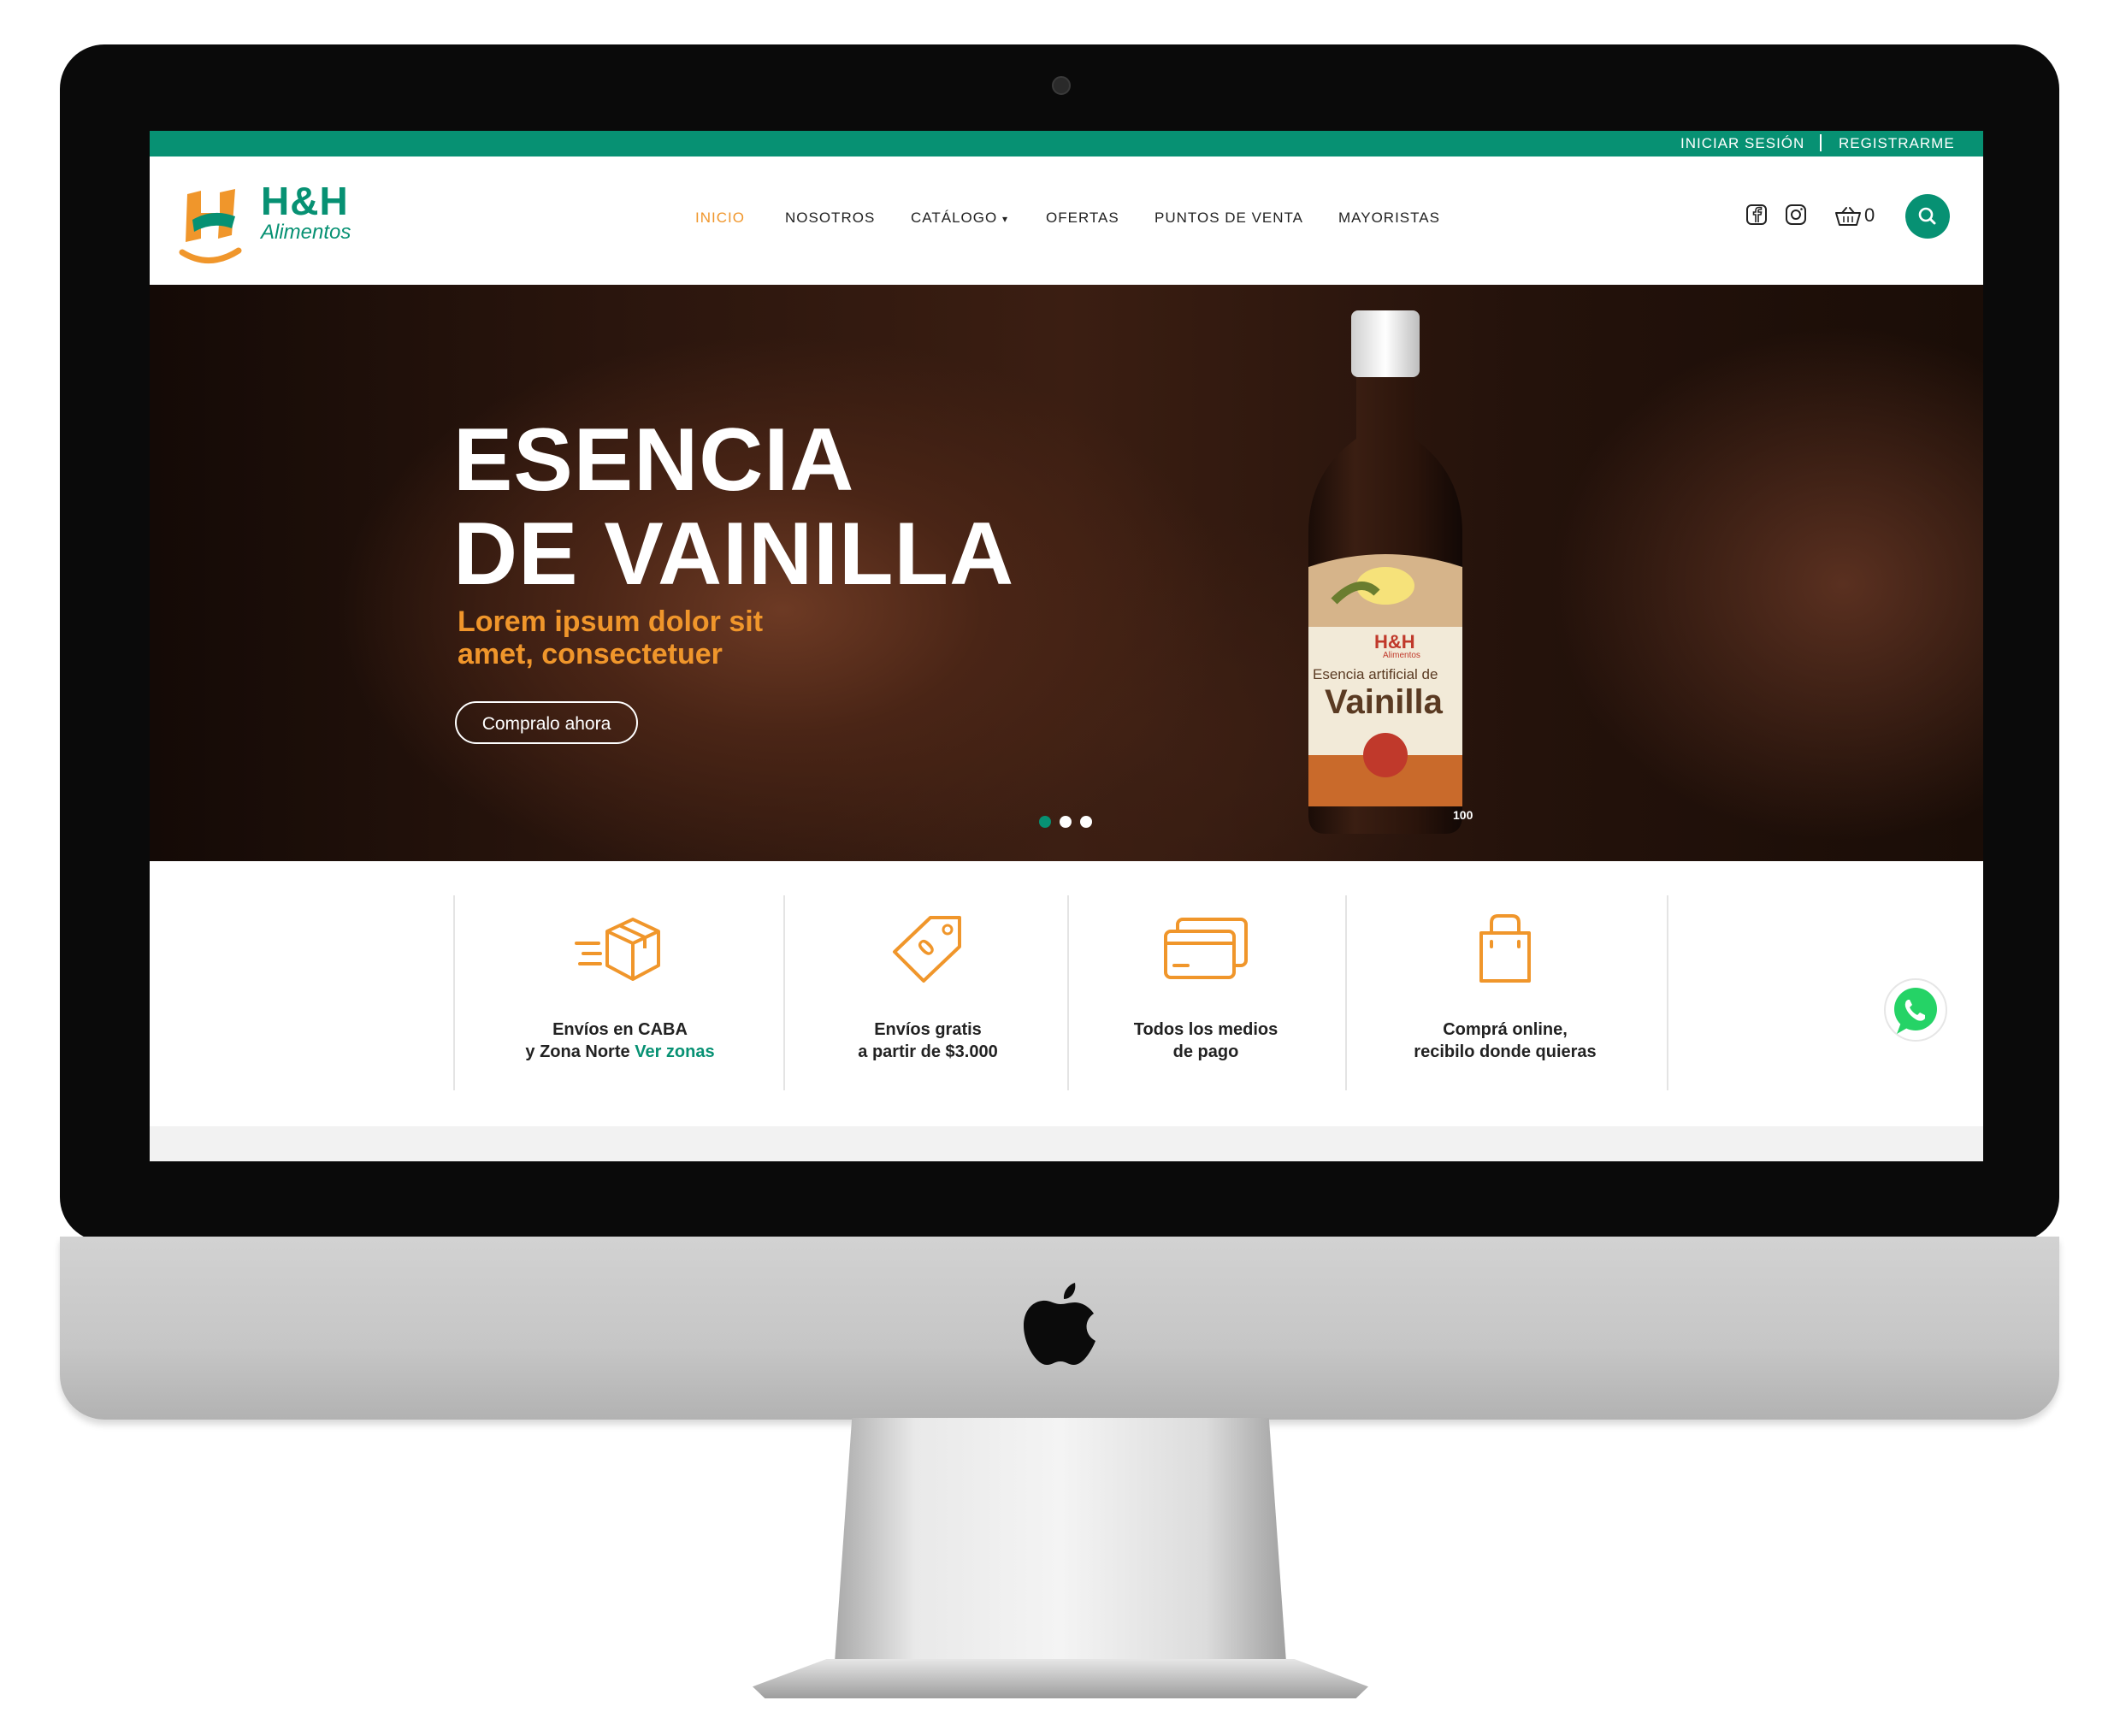 Image resolution: width=2120 pixels, height=1736 pixels. I want to click on shopping-bag-icon, so click(1505, 948).